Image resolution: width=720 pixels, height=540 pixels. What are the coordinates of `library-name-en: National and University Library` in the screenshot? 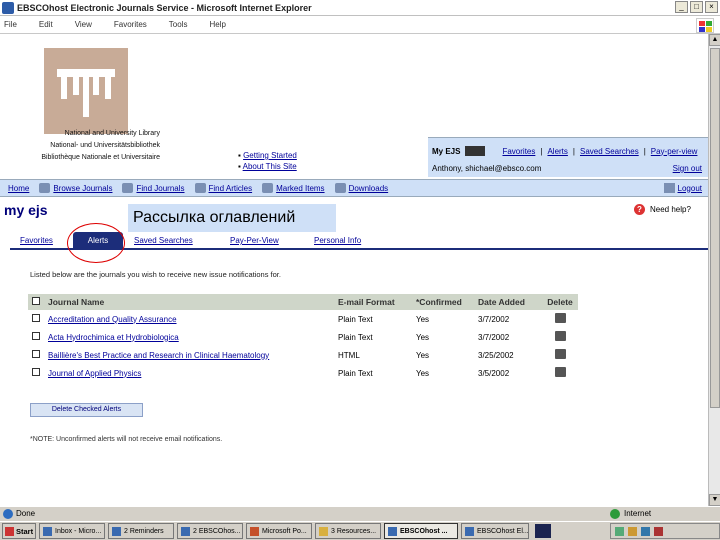 It's located at (112, 133).